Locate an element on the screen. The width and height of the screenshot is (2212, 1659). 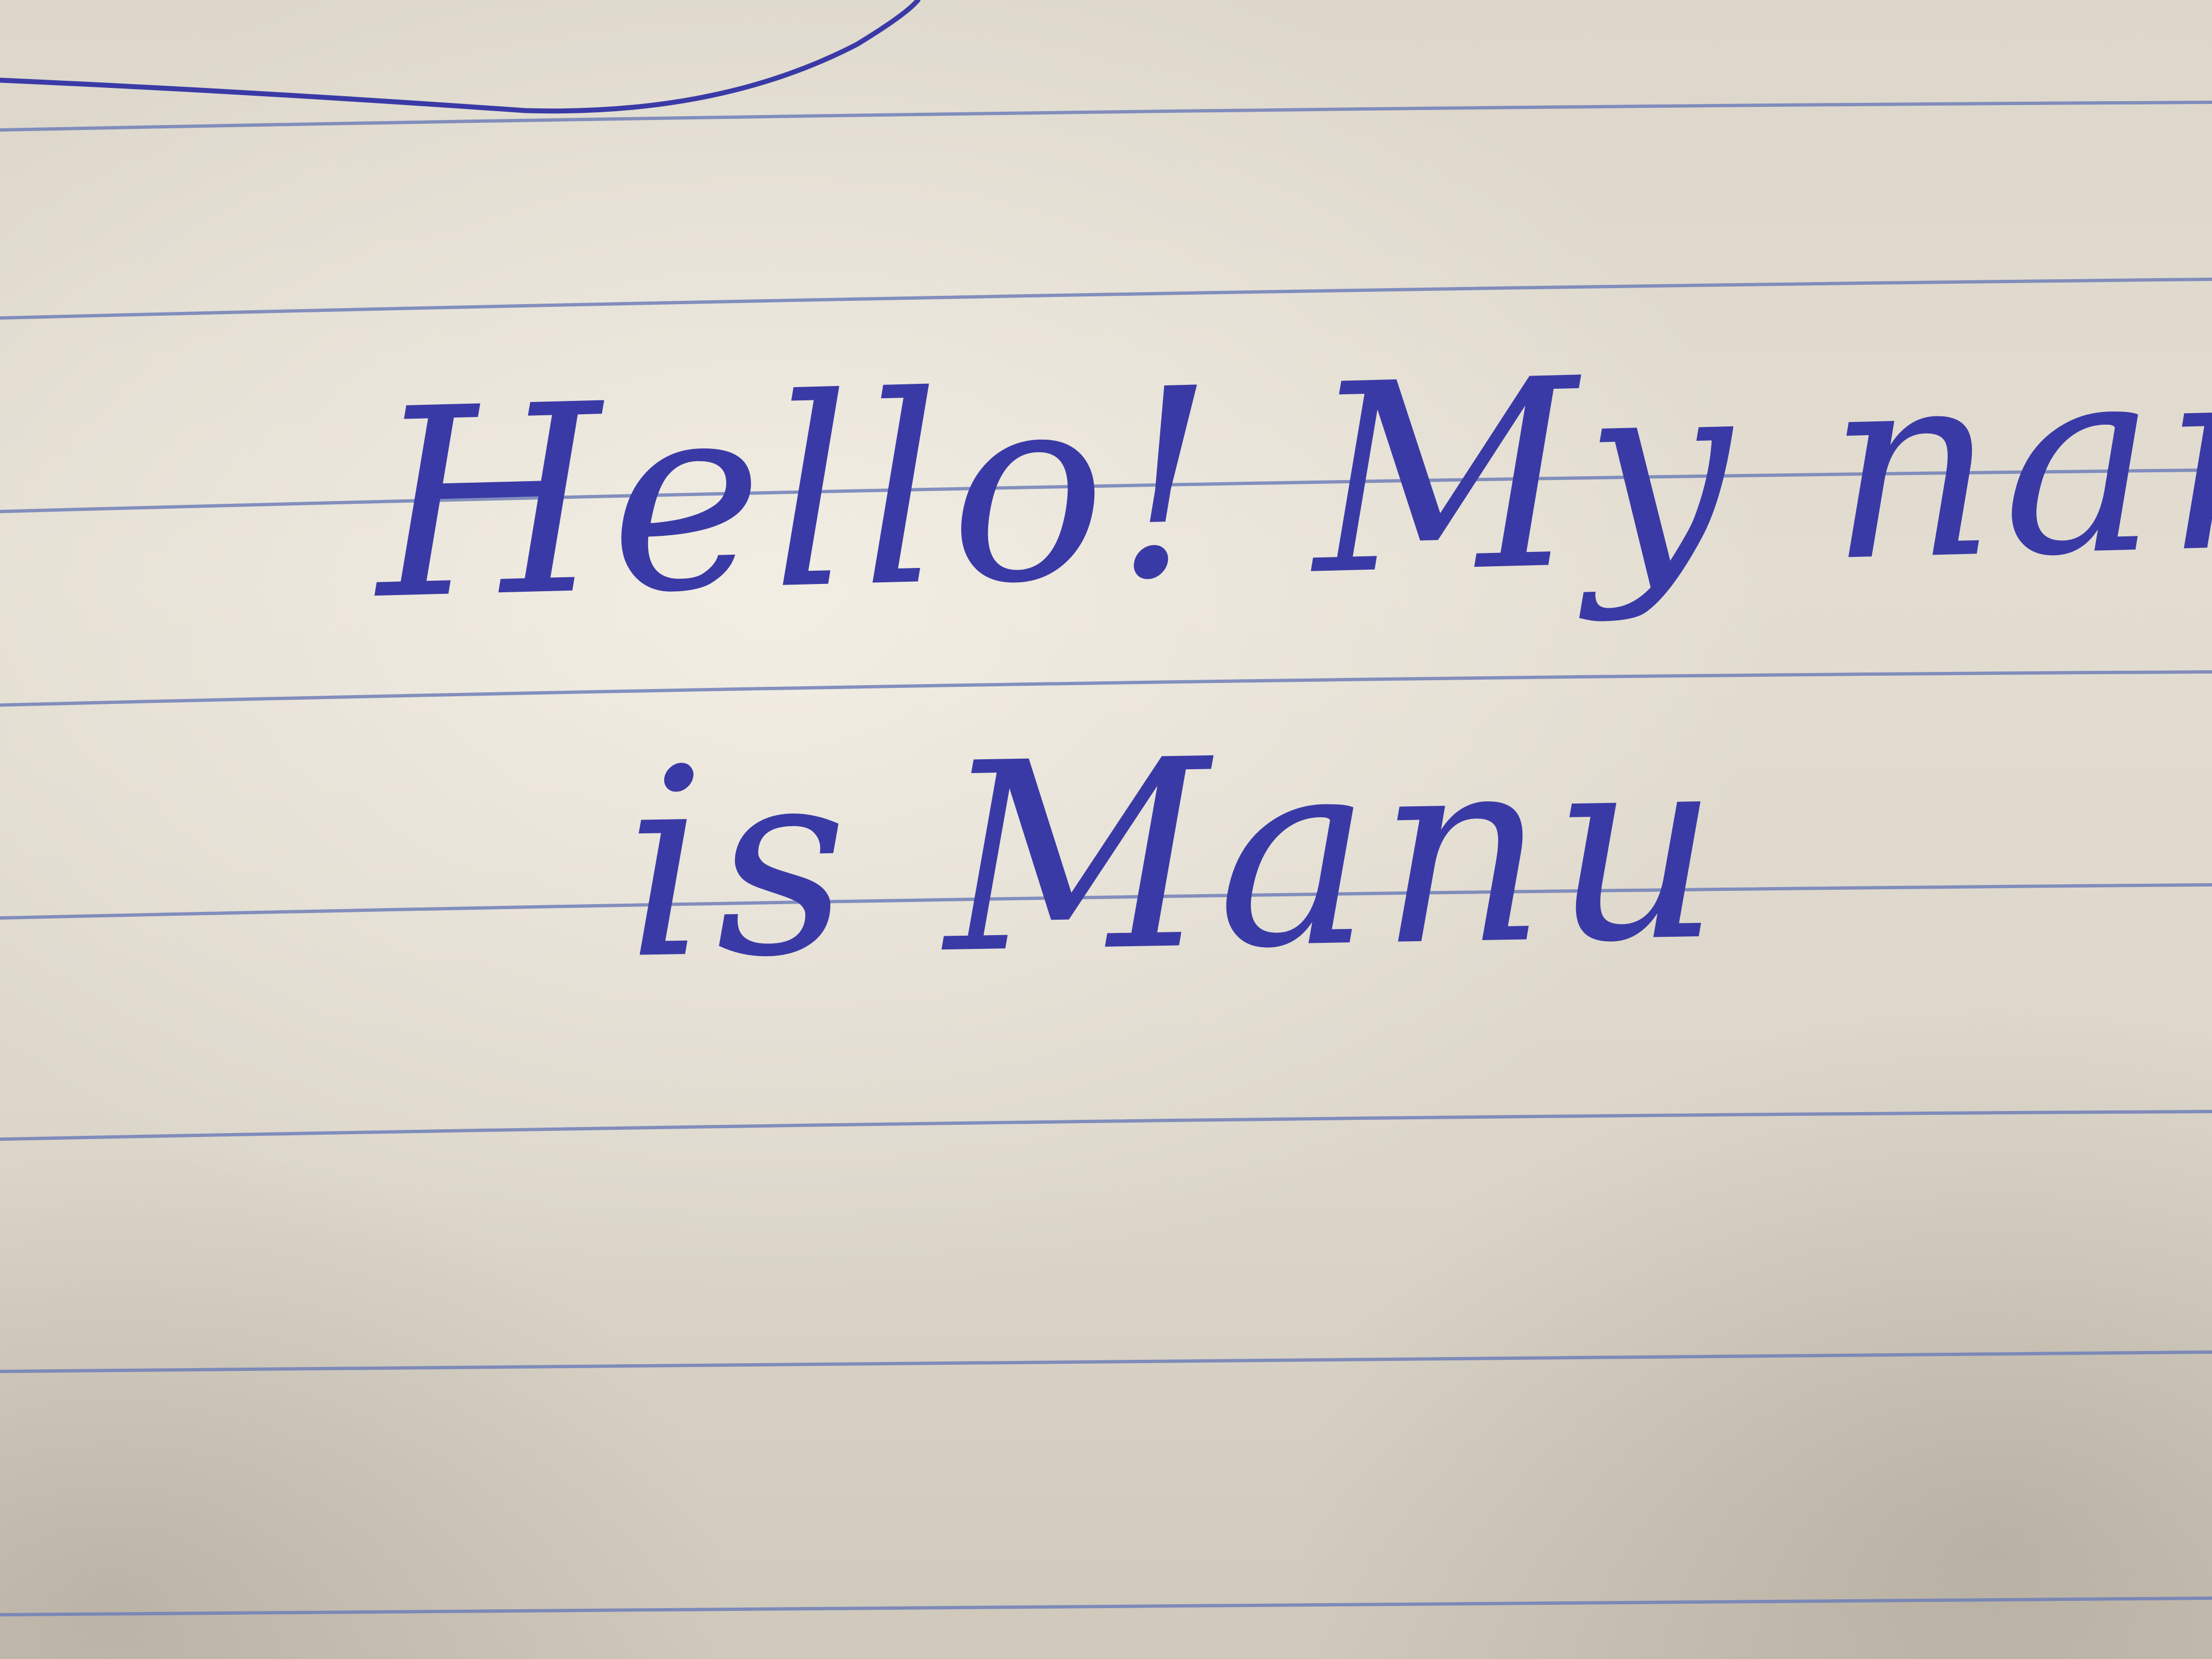
handwritten-line-2: is Manu is located at coordinates (1176, 855).